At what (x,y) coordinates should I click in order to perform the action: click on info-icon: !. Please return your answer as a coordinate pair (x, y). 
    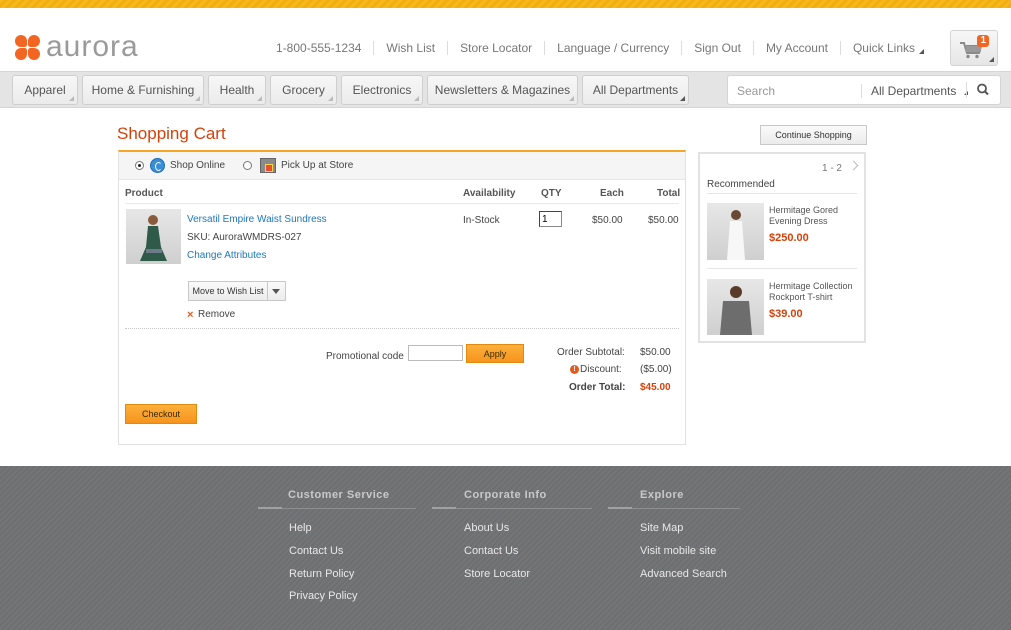
    Looking at the image, I should click on (574, 369).